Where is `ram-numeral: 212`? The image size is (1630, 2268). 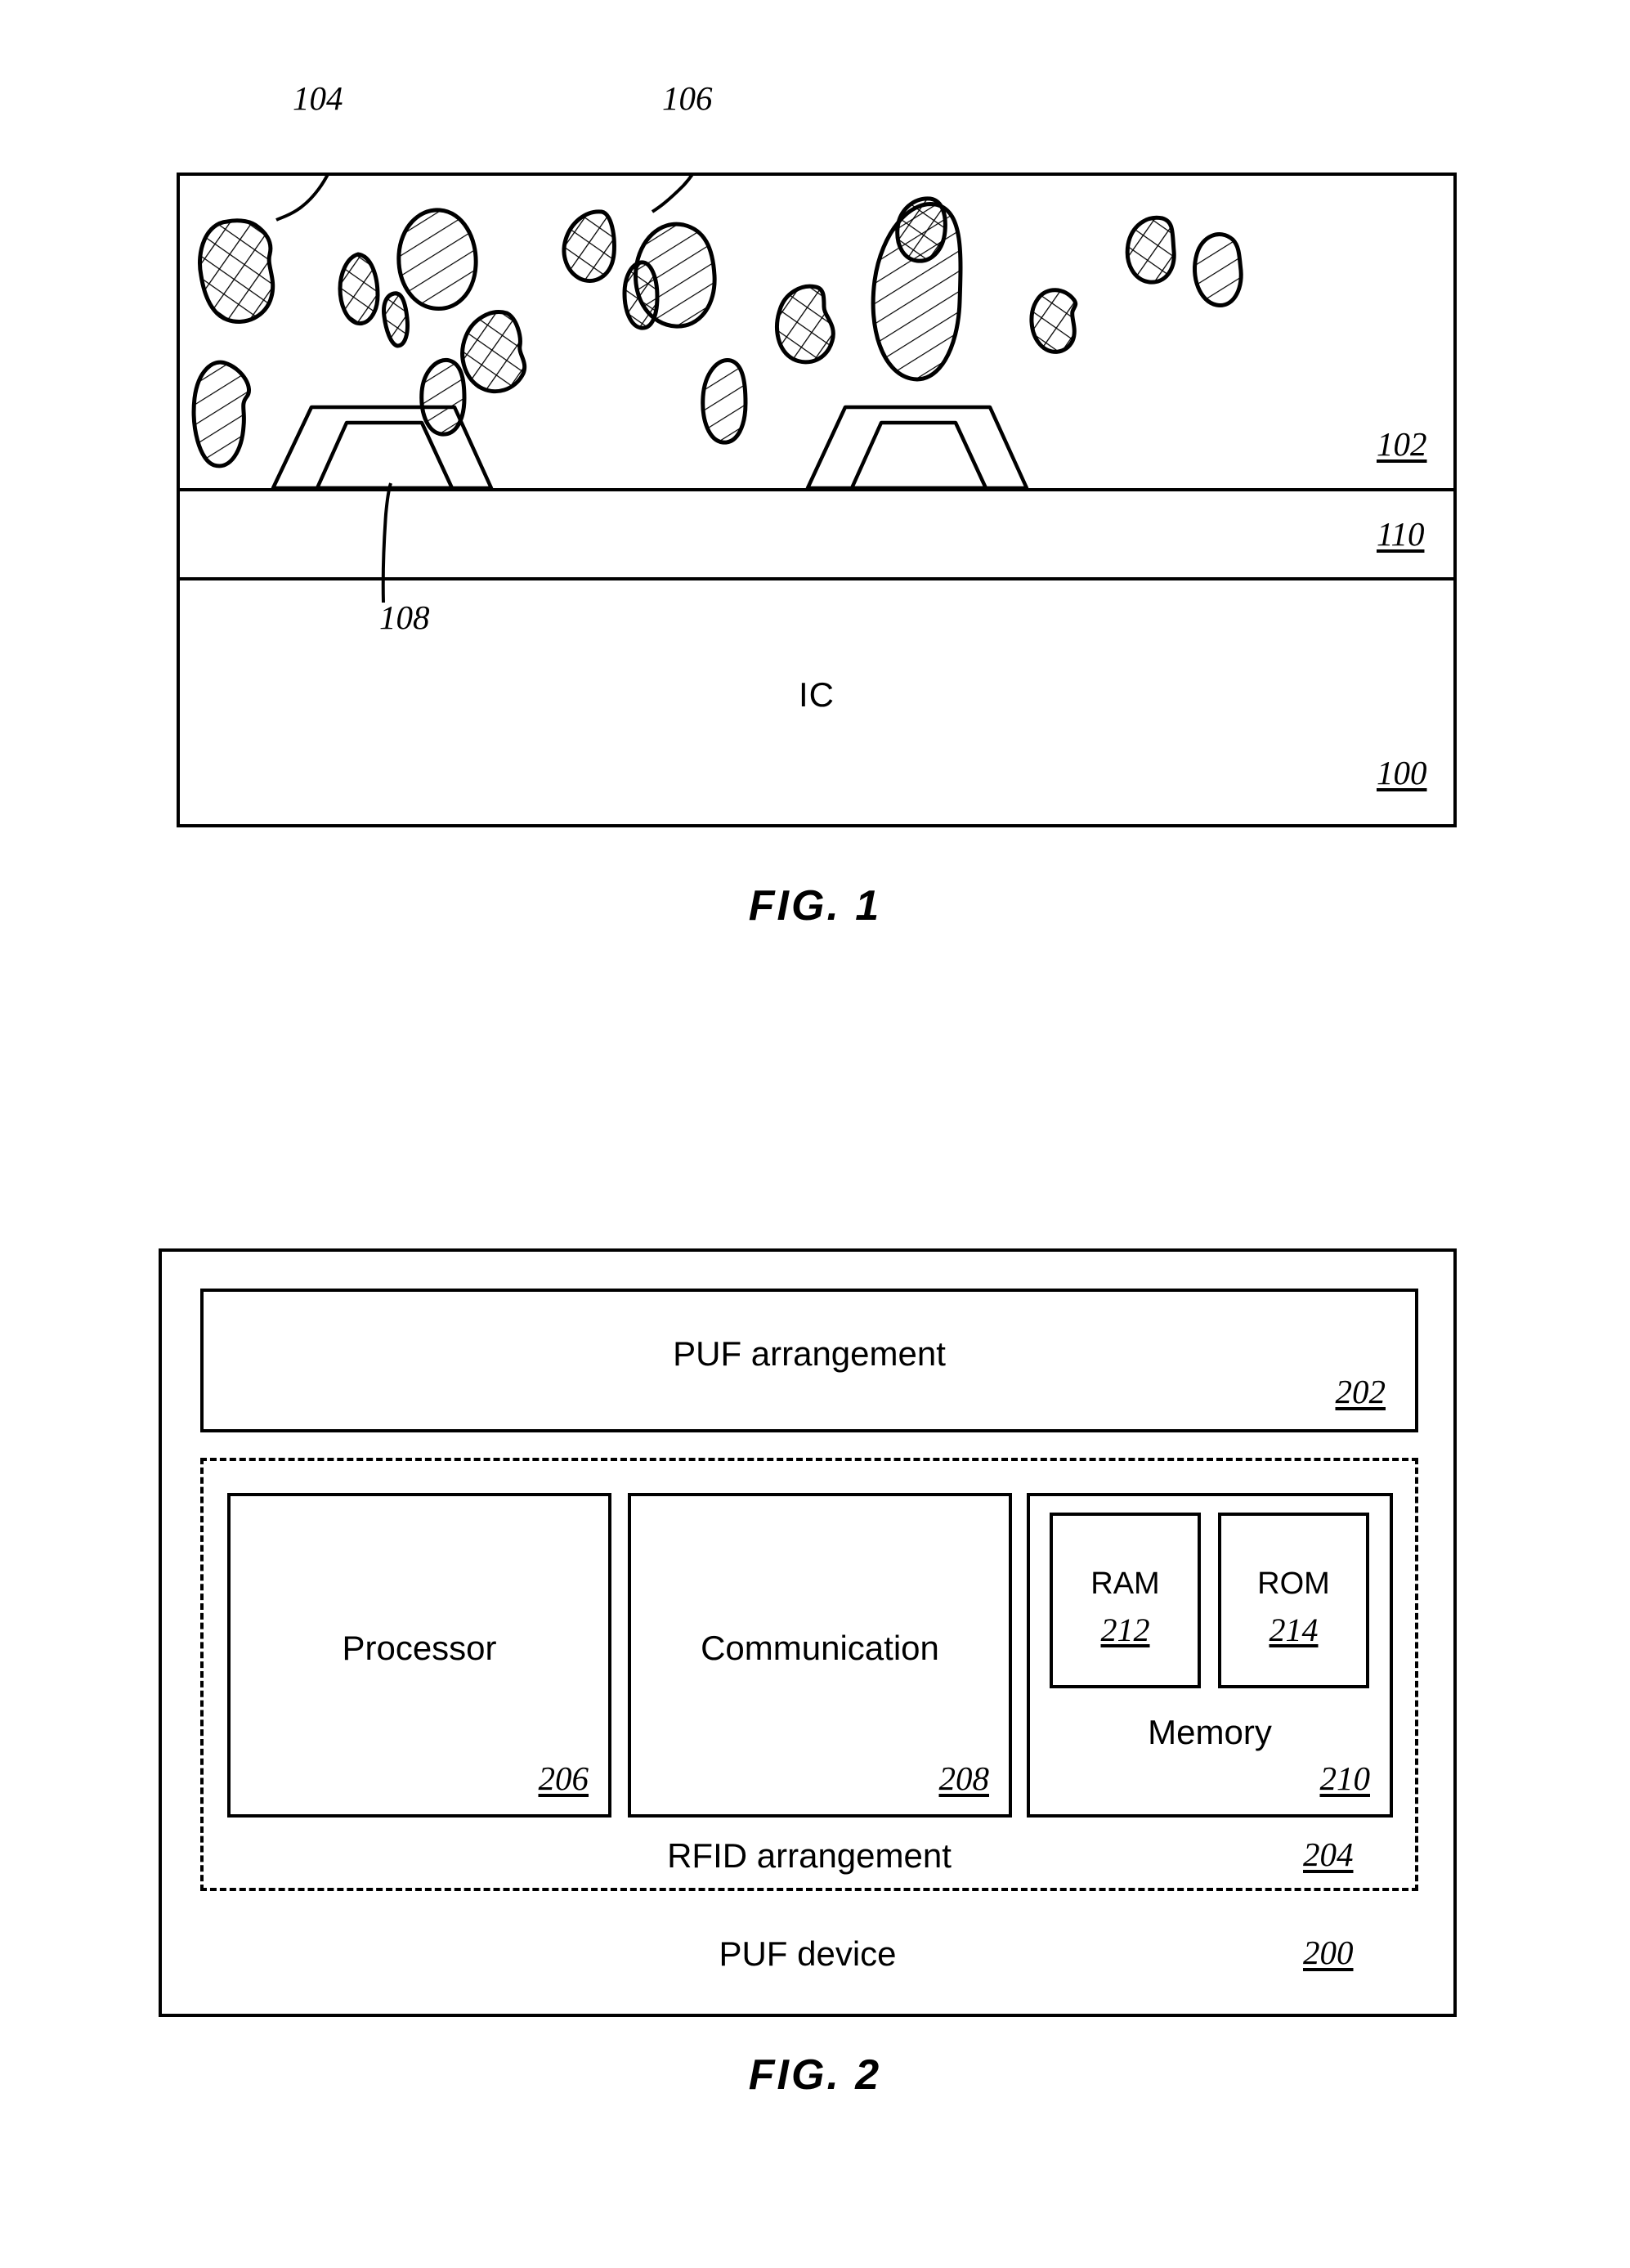
ram-numeral: 212 is located at coordinates (1126, 1630).